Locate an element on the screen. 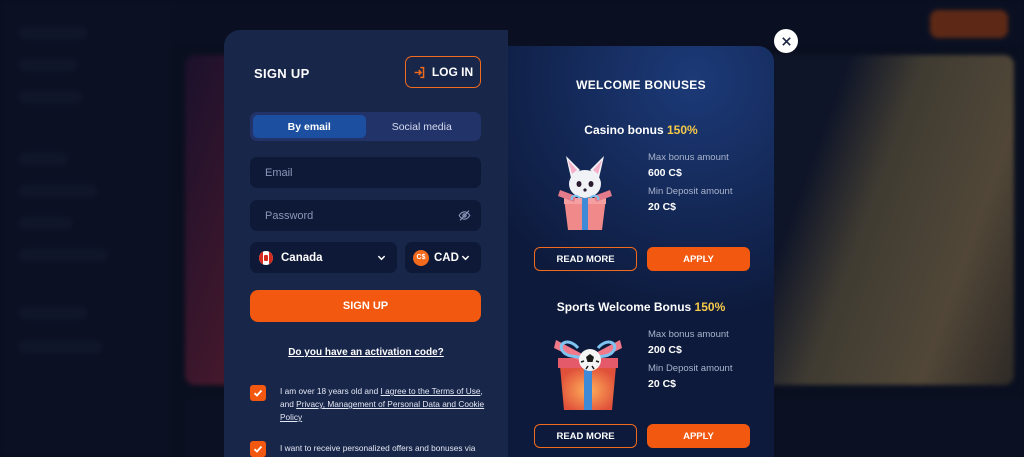 This screenshot has width=1024, height=457. close-modal-button is located at coordinates (786, 41).